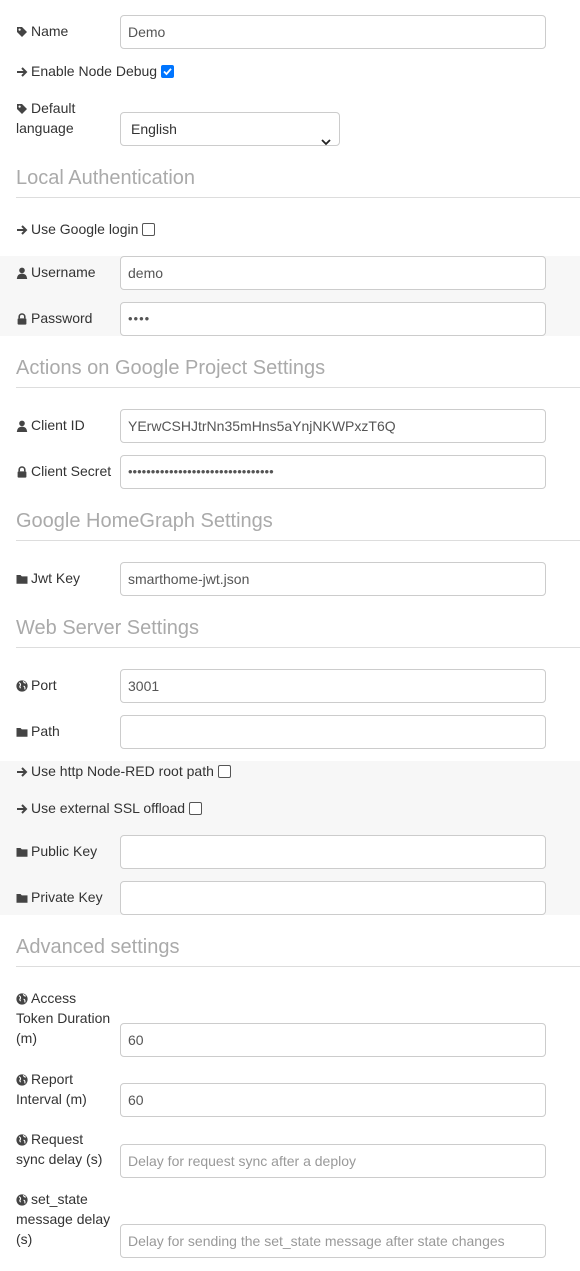  I want to click on http-root-label: Use http Node-RED root path, so click(122, 771).